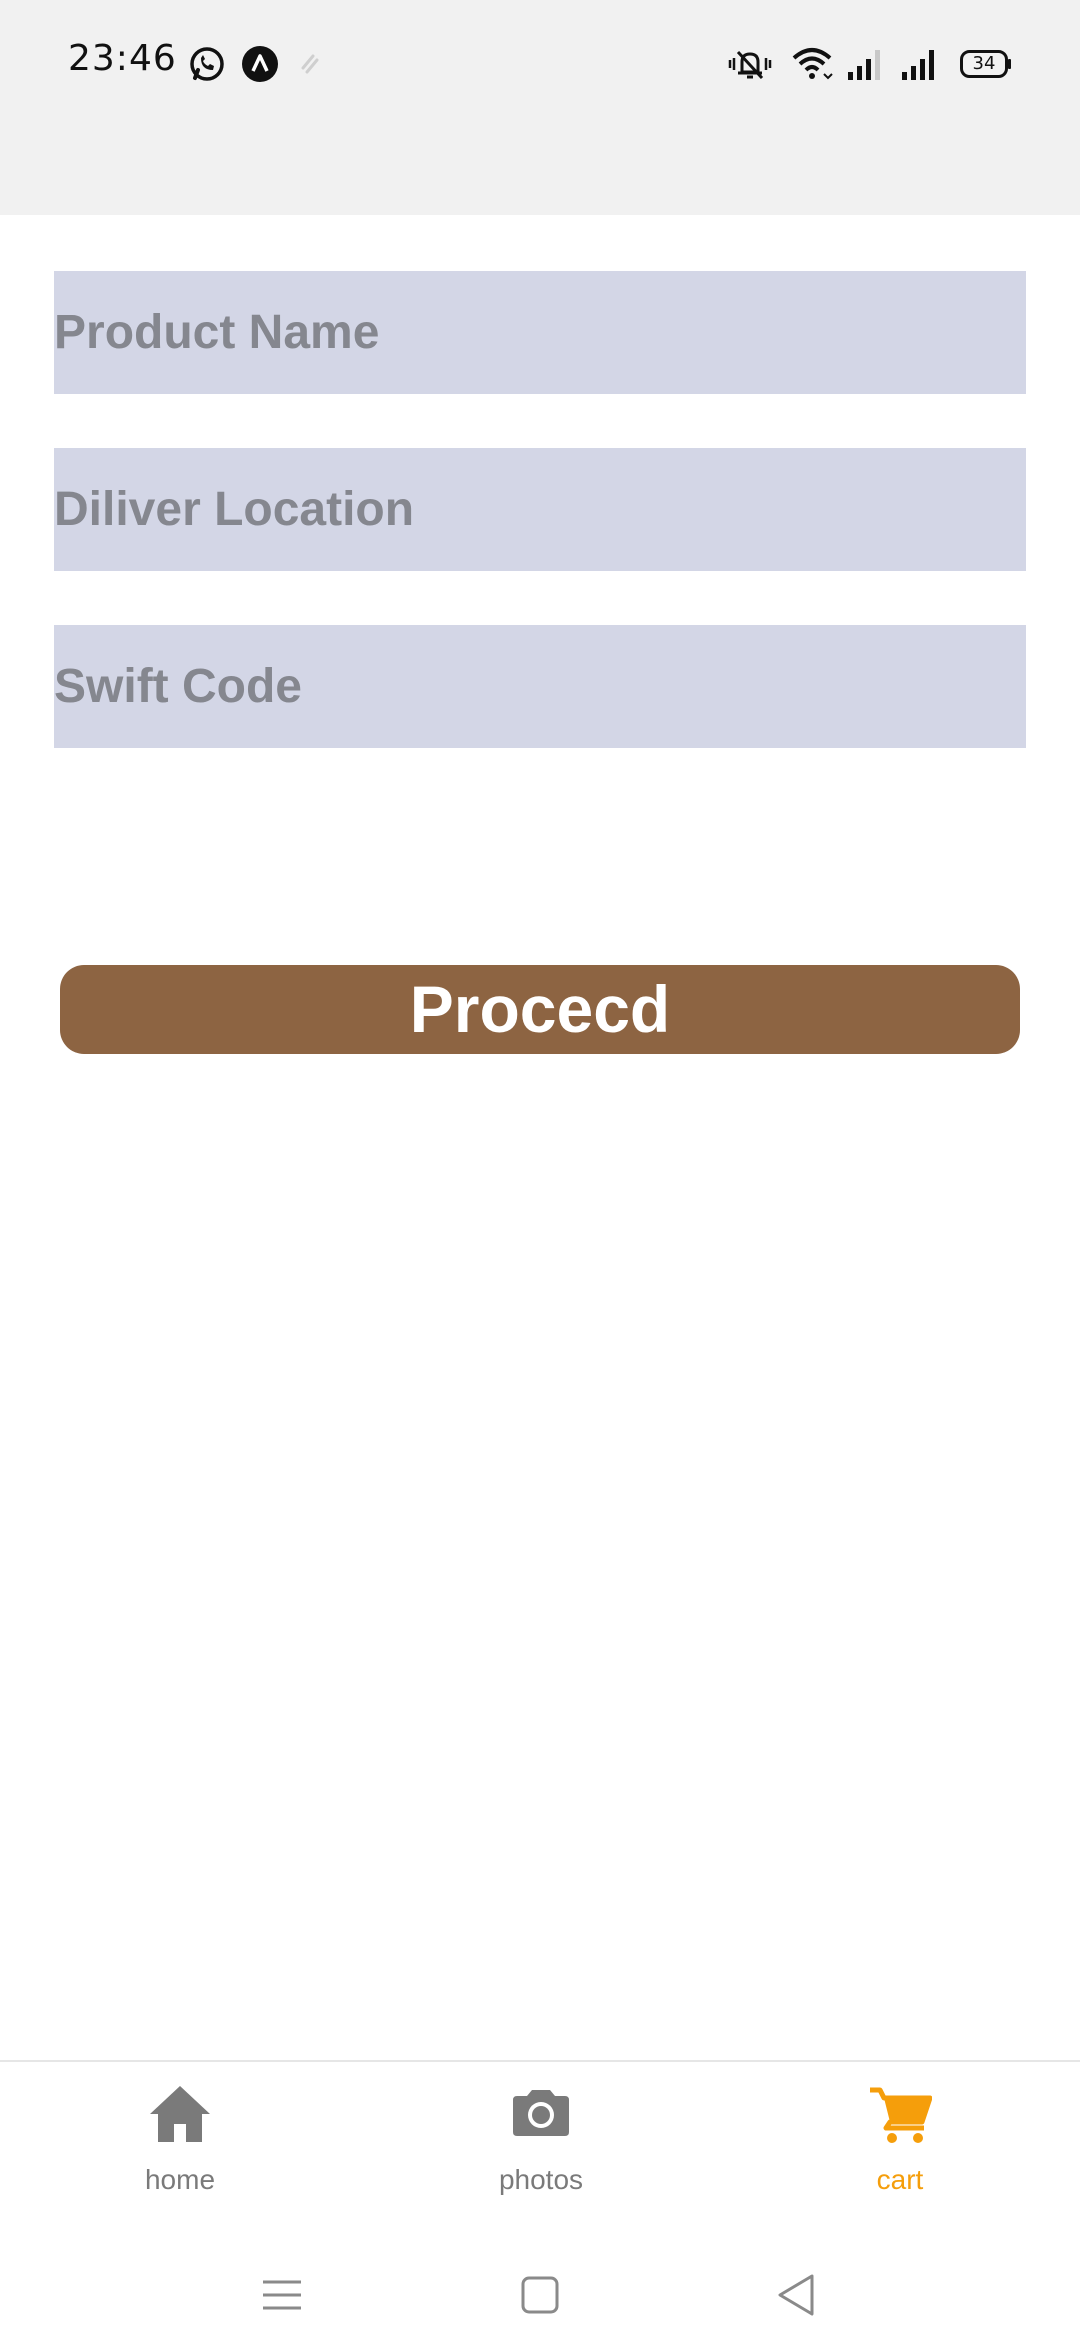 The image size is (1080, 2340). I want to click on tab-cart-label: cart, so click(900, 2179).